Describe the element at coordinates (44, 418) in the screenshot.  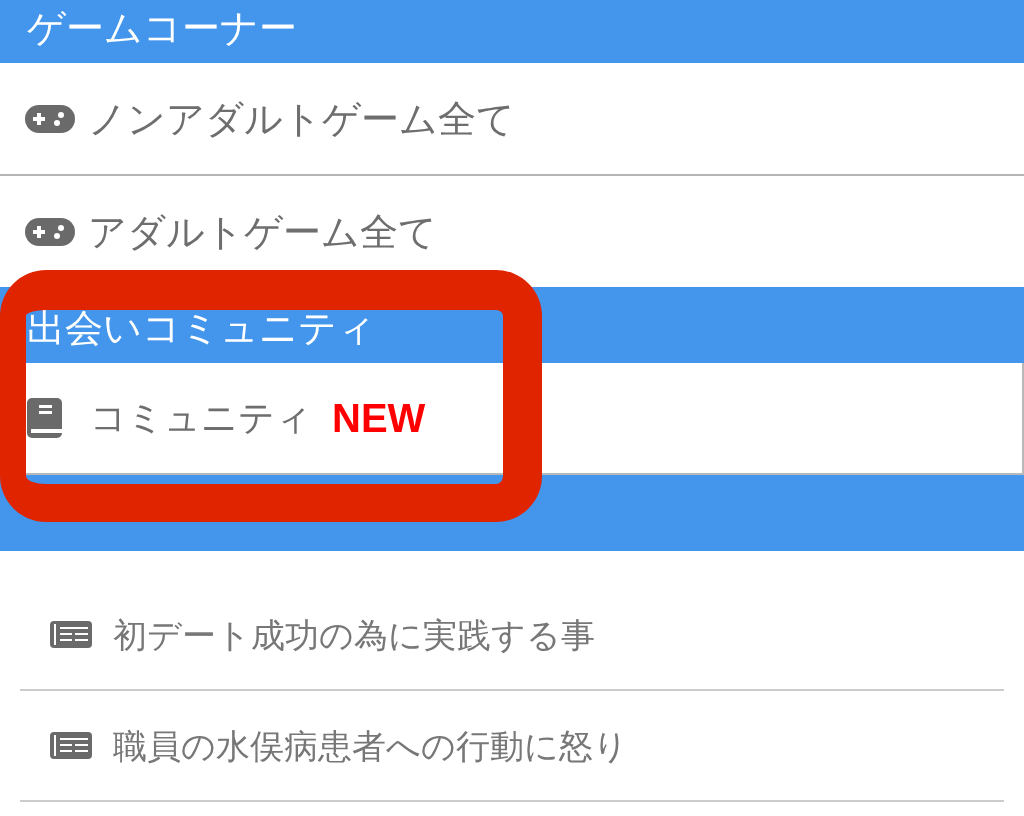
I see `book-icon` at that location.